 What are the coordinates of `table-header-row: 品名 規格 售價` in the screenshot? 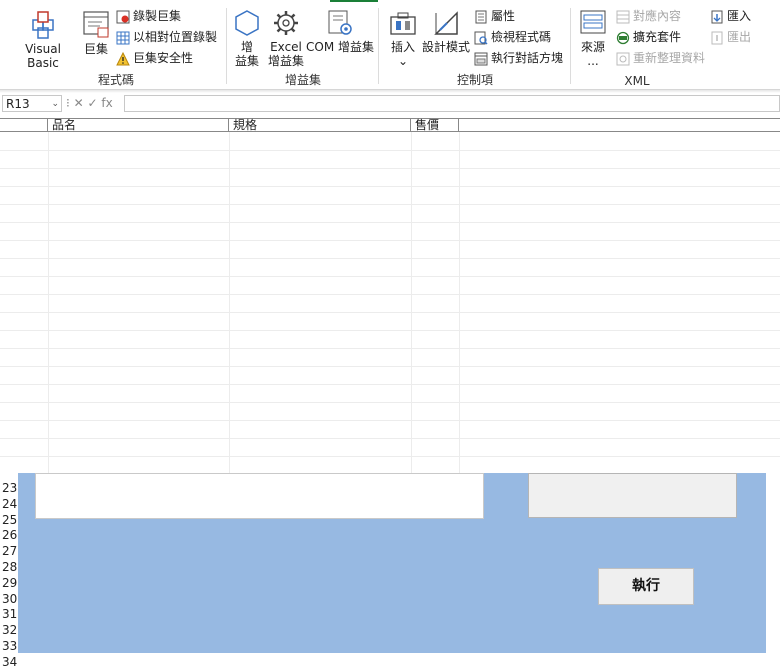 It's located at (390, 125).